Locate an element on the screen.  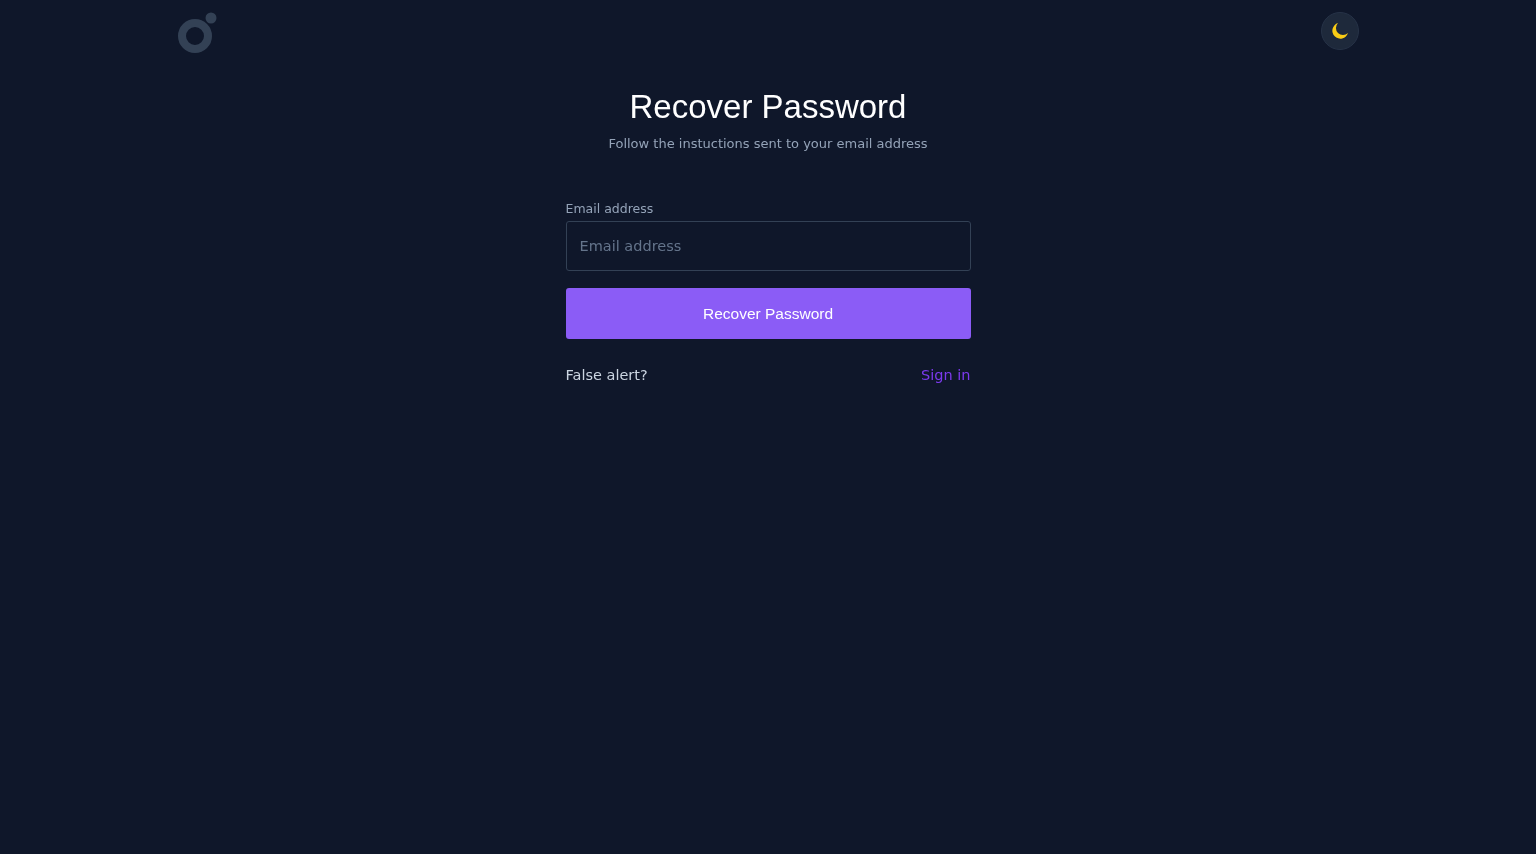
recover-password-button: Recover Password is located at coordinates (768, 313).